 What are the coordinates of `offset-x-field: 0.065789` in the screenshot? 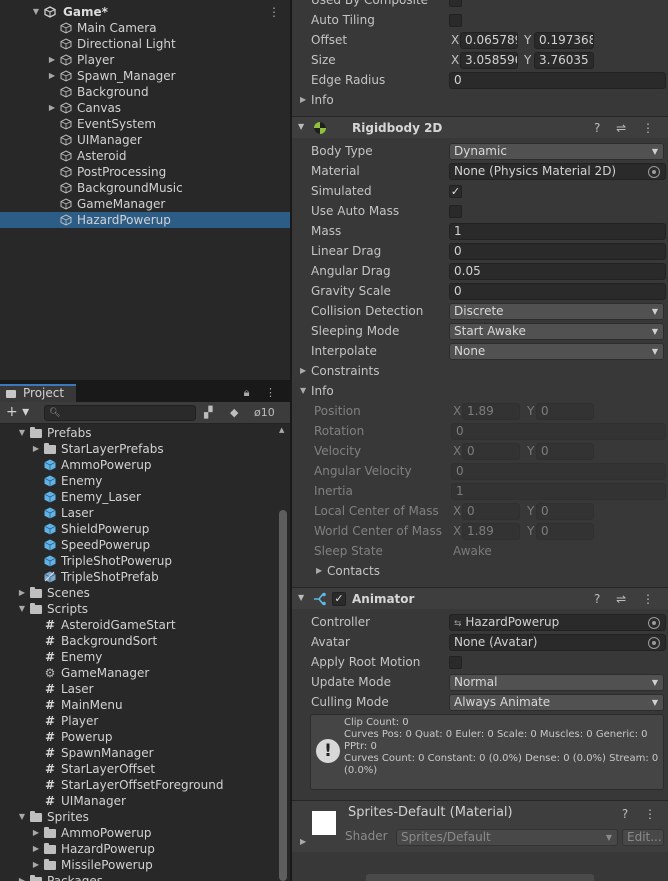 It's located at (489, 40).